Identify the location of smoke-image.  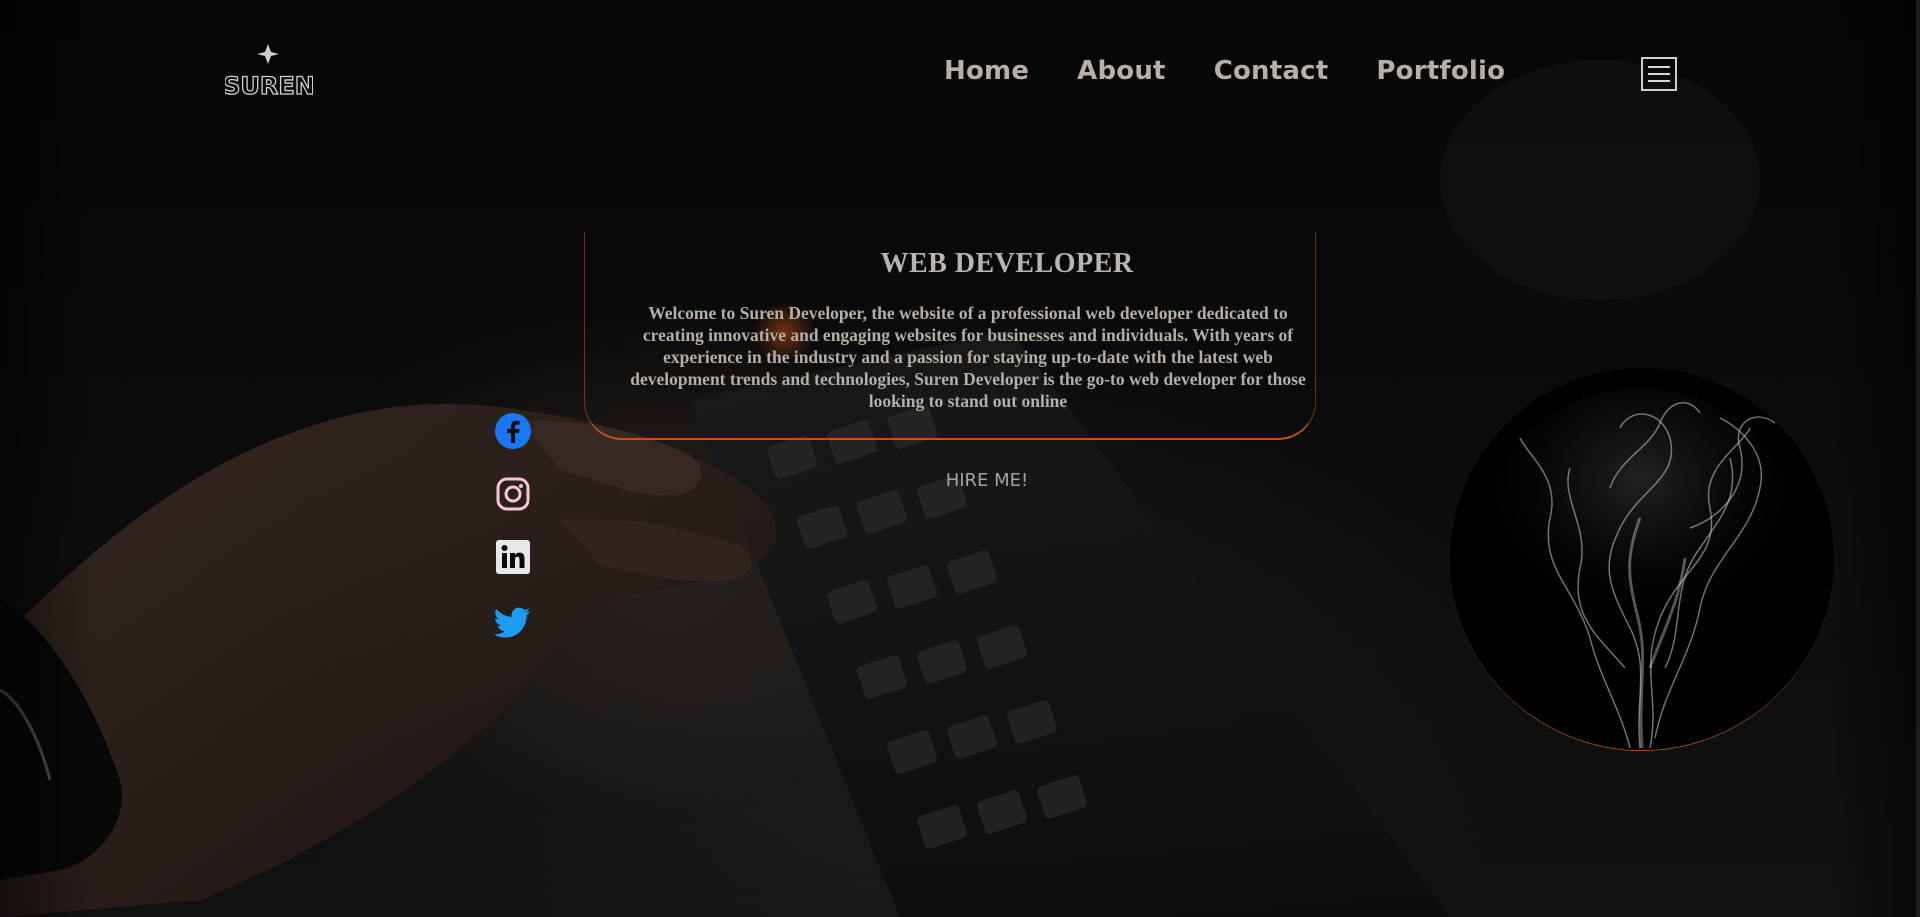
(1642, 559).